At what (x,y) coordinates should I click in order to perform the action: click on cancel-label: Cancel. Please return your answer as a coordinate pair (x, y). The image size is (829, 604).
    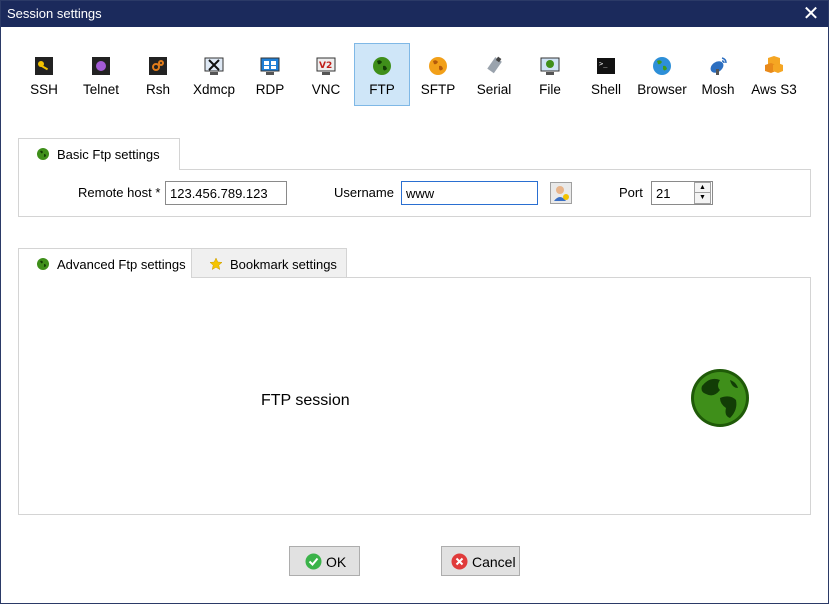
    Looking at the image, I should click on (494, 562).